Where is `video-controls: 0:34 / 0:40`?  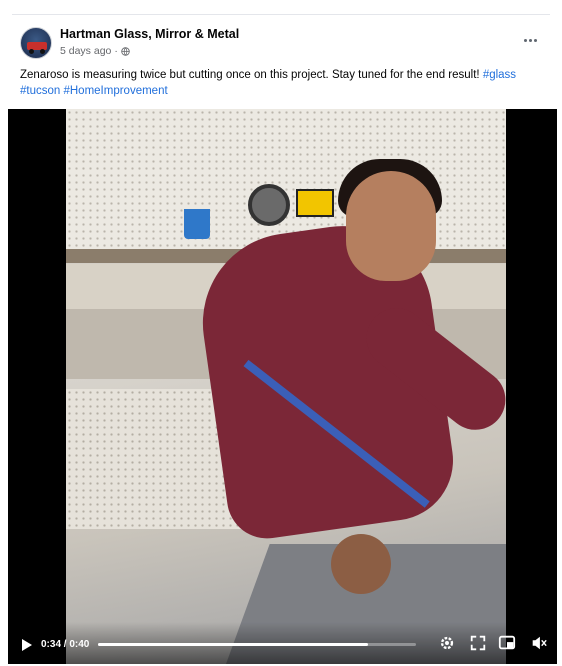
video-controls: 0:34 / 0:40 is located at coordinates (282, 643).